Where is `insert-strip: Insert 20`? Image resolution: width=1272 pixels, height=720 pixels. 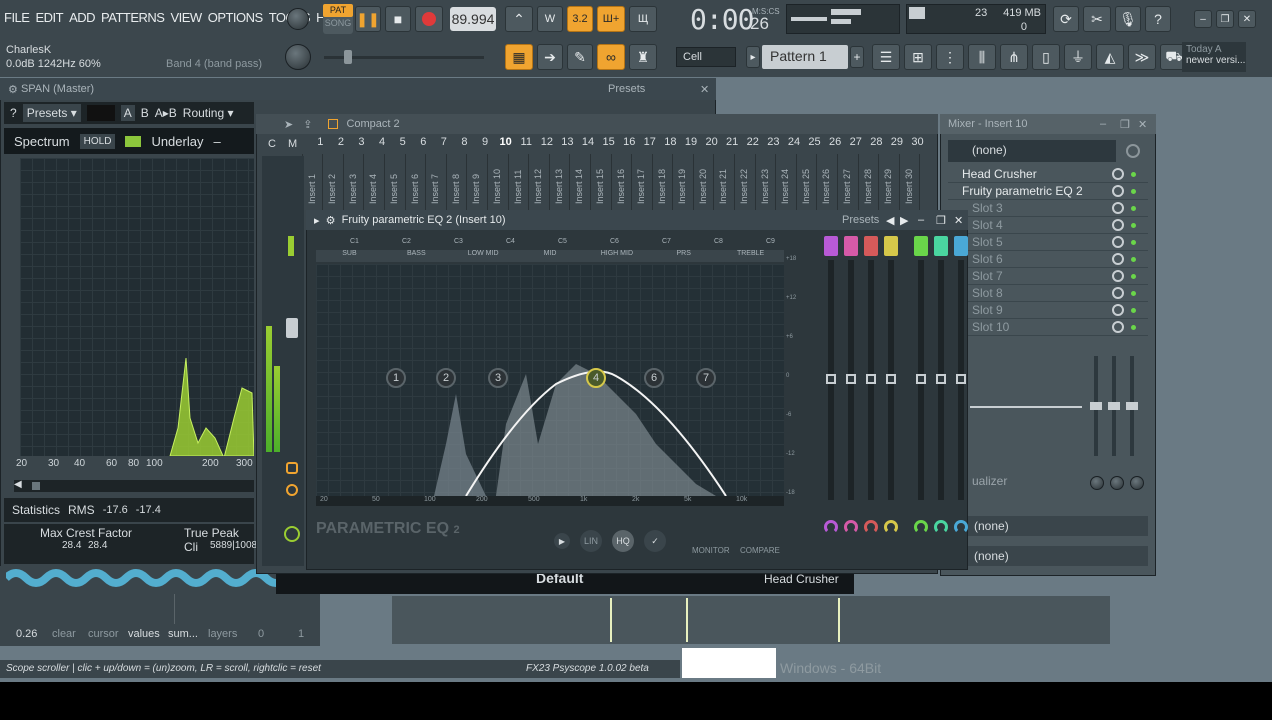
insert-strip: Insert 20 is located at coordinates (704, 182).